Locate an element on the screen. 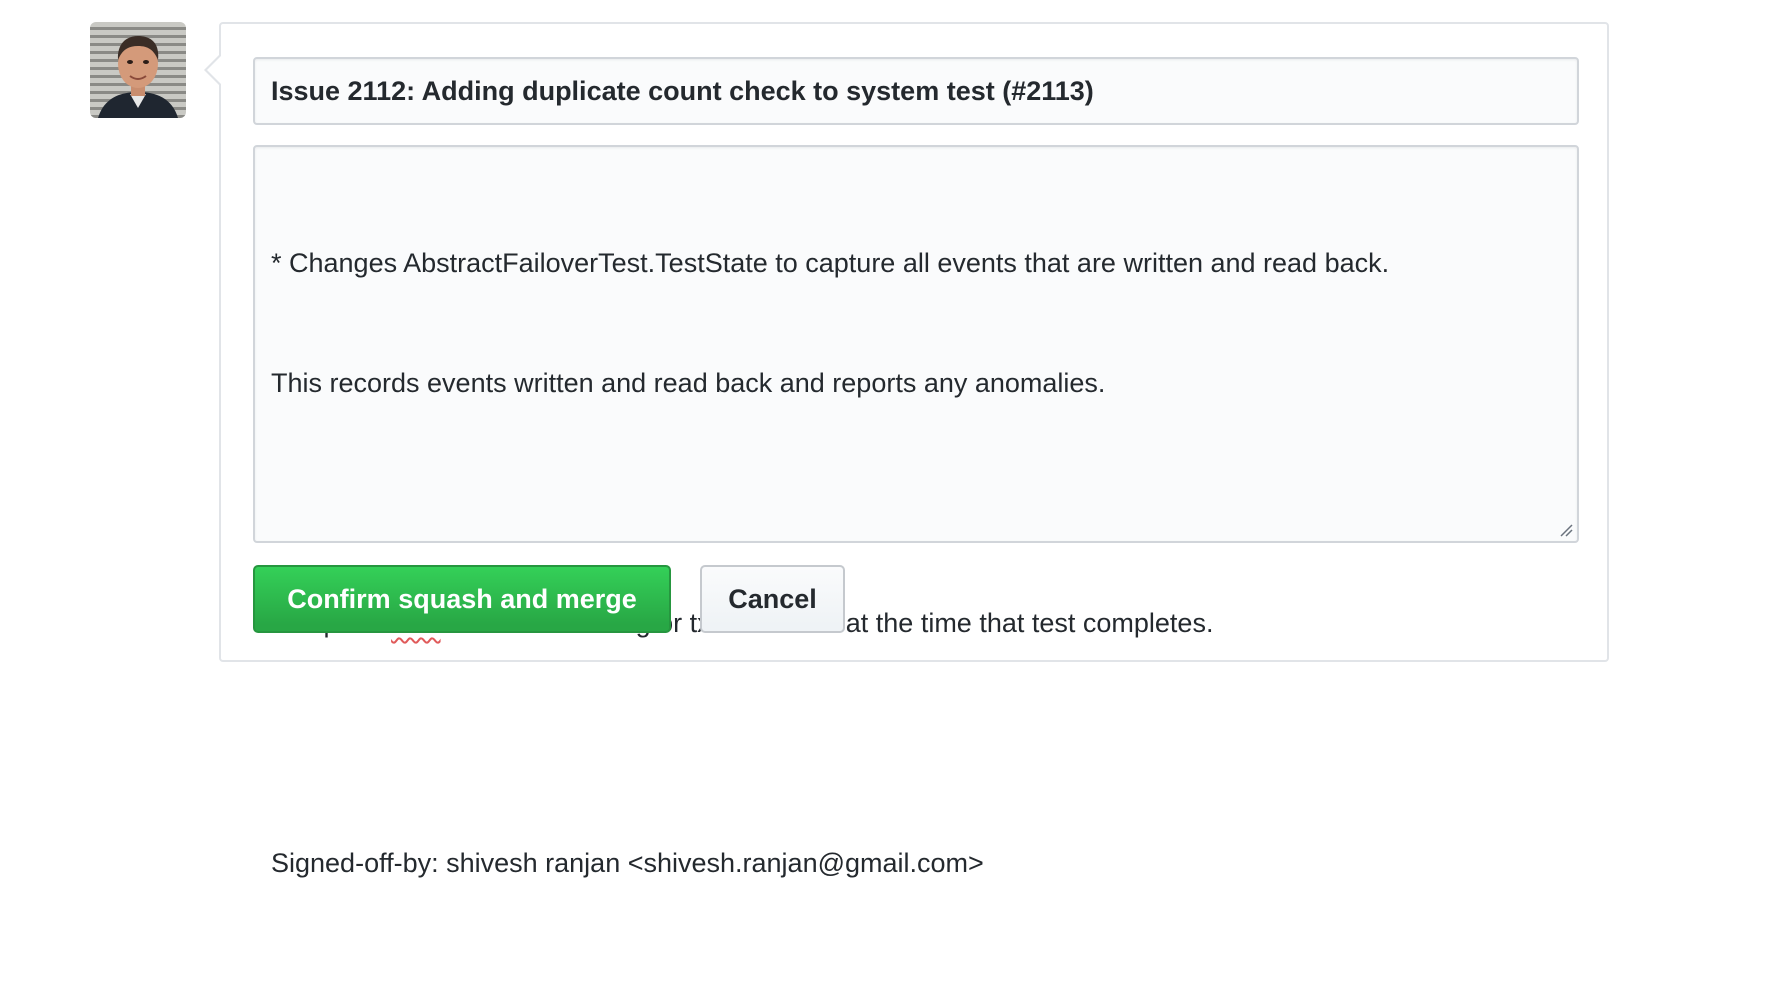 This screenshot has height=1003, width=1790. user-avatar-photo-icon is located at coordinates (138, 70).